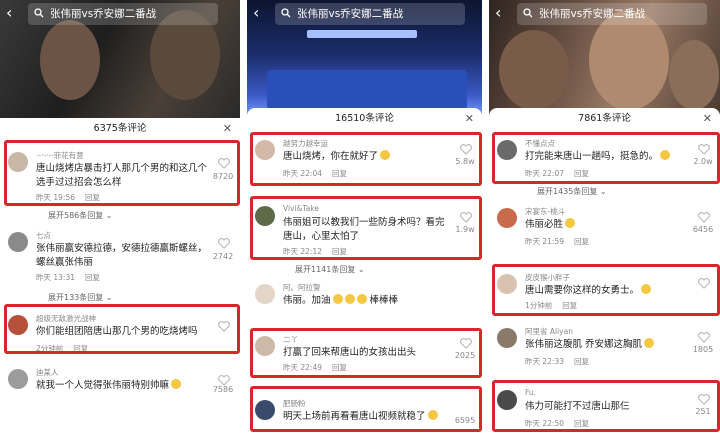 The height and width of the screenshot is (436, 720). I want to click on username: 二丫, so click(290, 339).